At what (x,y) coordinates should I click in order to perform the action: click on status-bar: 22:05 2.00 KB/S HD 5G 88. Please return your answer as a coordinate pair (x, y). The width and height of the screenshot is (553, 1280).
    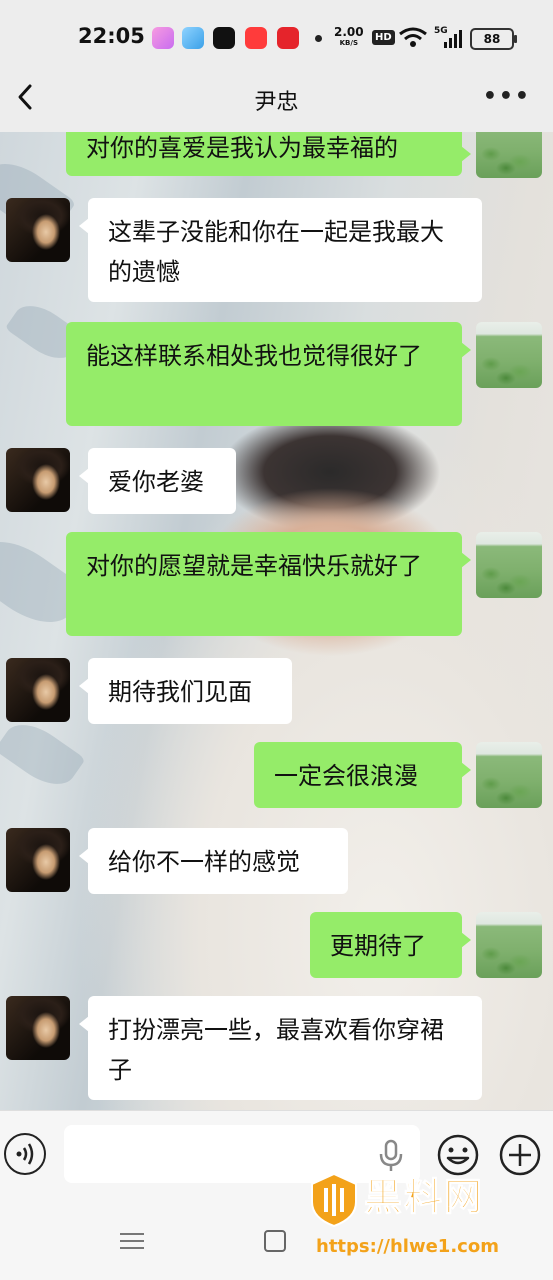
    Looking at the image, I should click on (276, 35).